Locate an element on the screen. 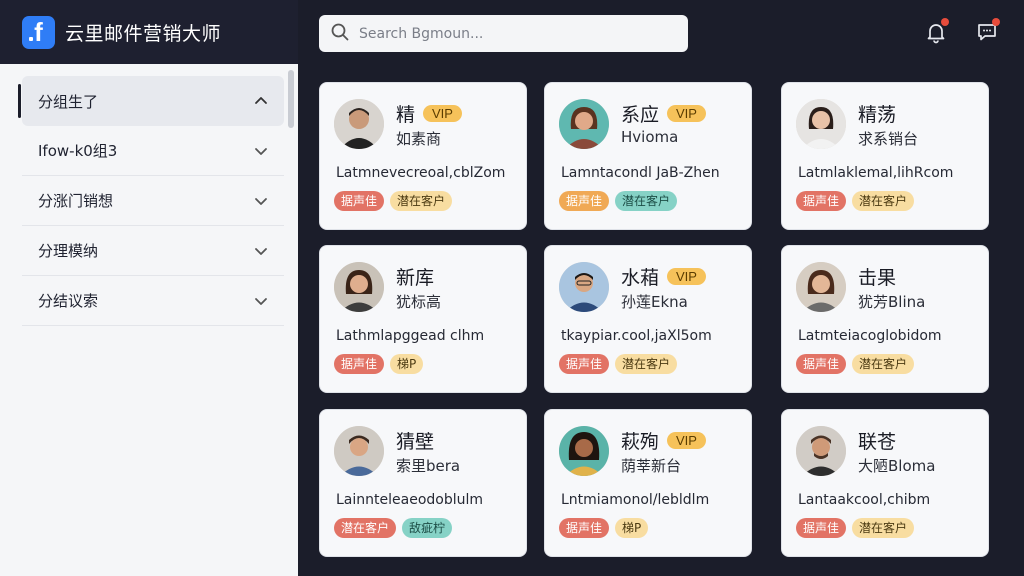 The image size is (1024, 576). logo-glyph: f is located at coordinates (38, 32).